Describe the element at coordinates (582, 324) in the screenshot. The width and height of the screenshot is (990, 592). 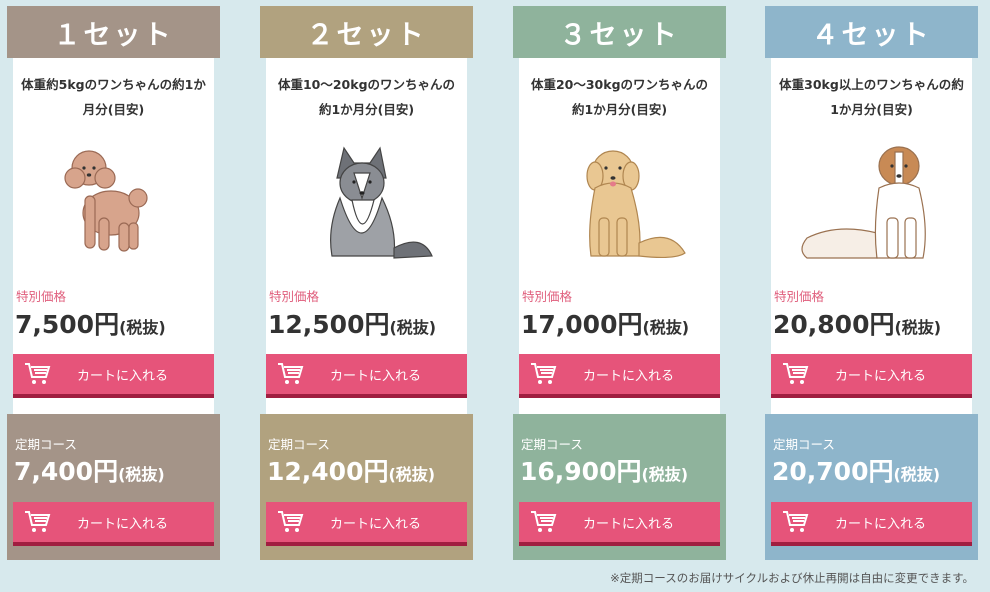
I see `special-price-value: 17,000円` at that location.